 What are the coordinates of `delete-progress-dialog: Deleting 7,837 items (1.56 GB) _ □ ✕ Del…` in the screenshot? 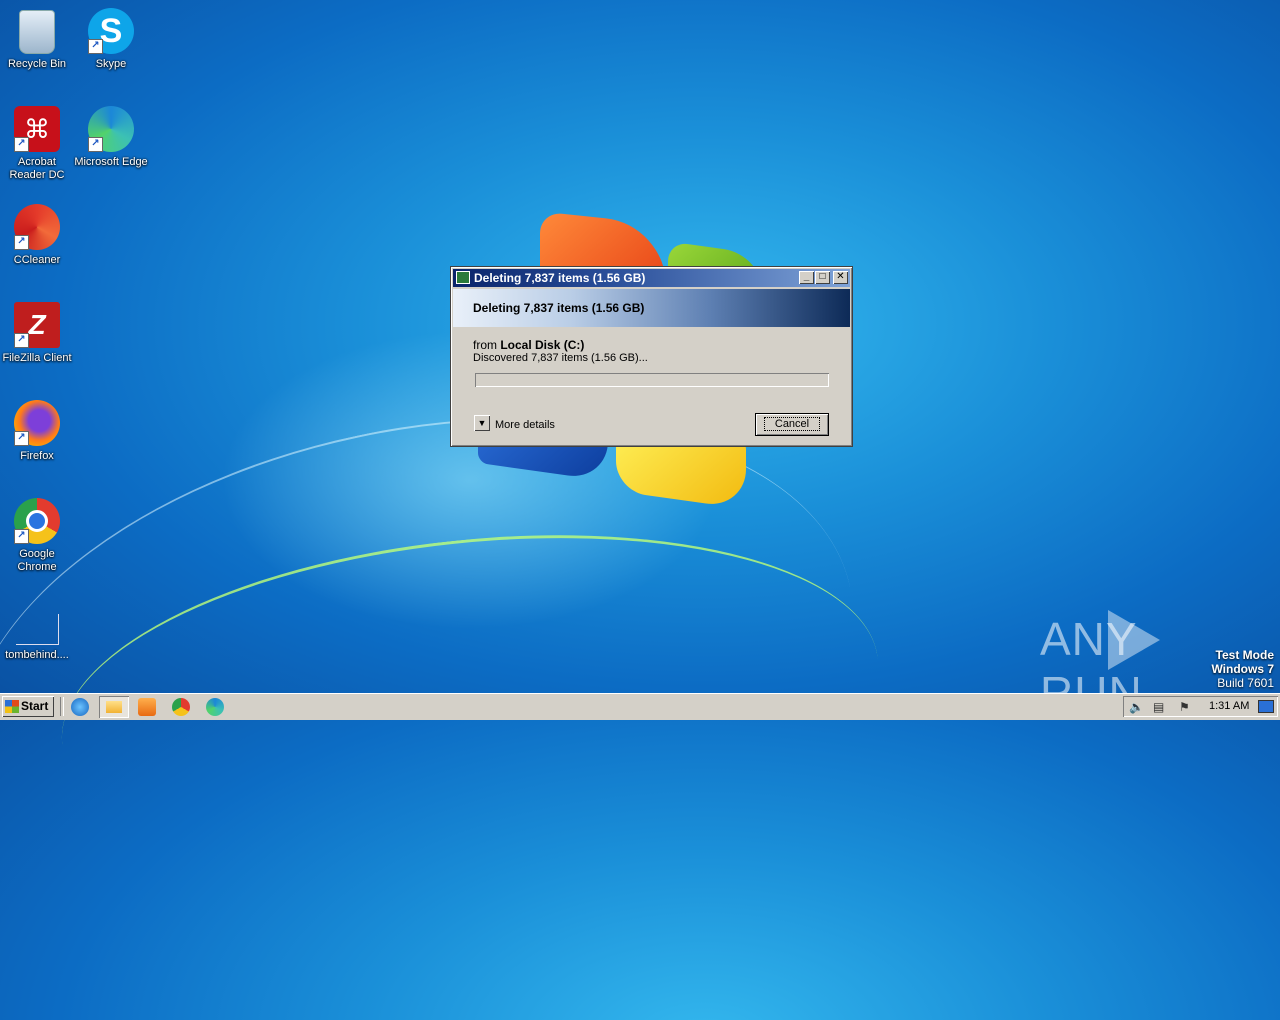 It's located at (651, 356).